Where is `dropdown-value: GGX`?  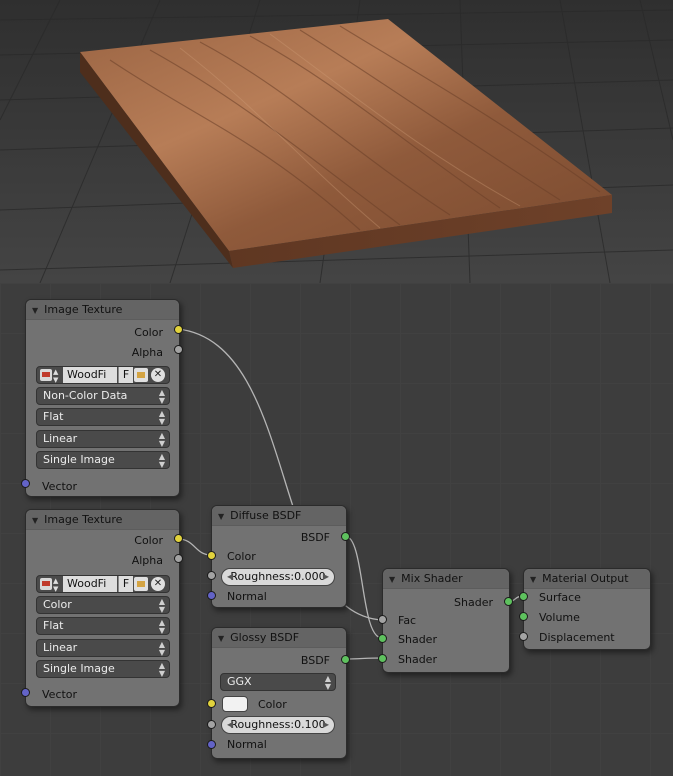 dropdown-value: GGX is located at coordinates (239, 681).